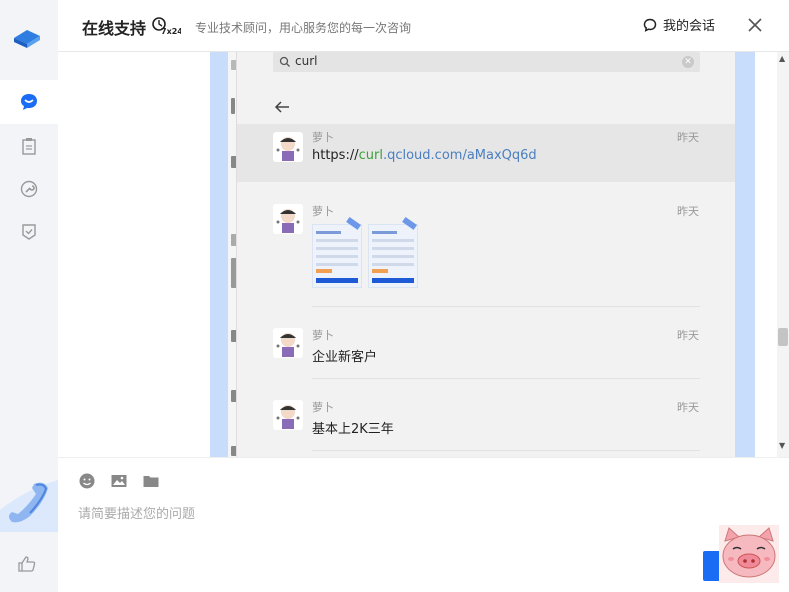  Describe the element at coordinates (166, 26) in the screenshot. I see `24h-service-icon: 7x24` at that location.